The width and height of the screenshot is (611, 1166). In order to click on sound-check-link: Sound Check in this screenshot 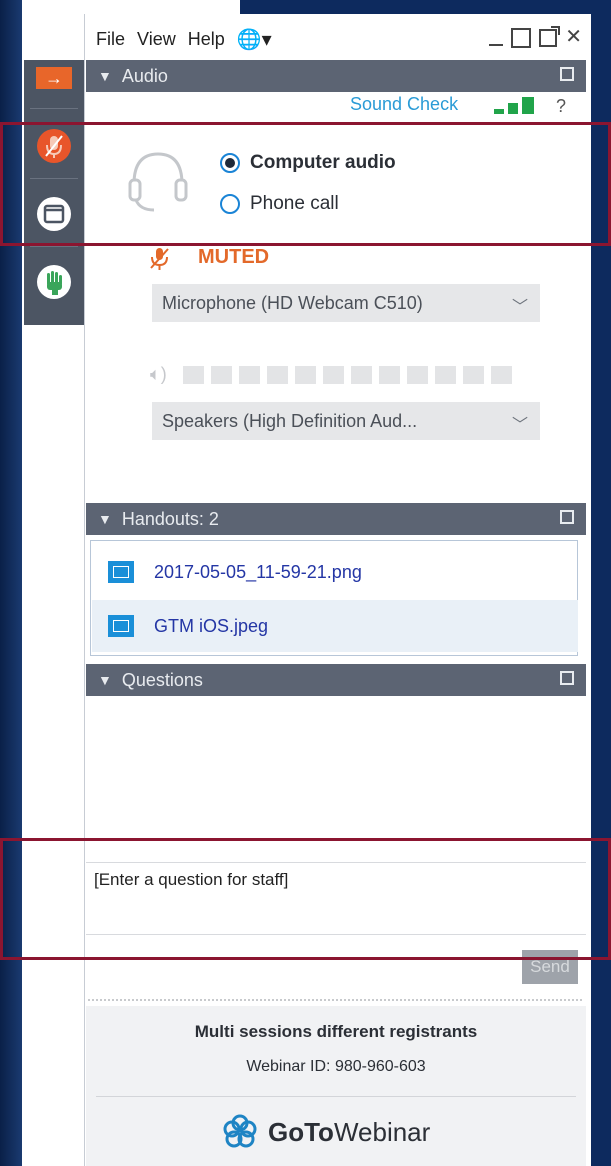, I will do `click(404, 104)`.